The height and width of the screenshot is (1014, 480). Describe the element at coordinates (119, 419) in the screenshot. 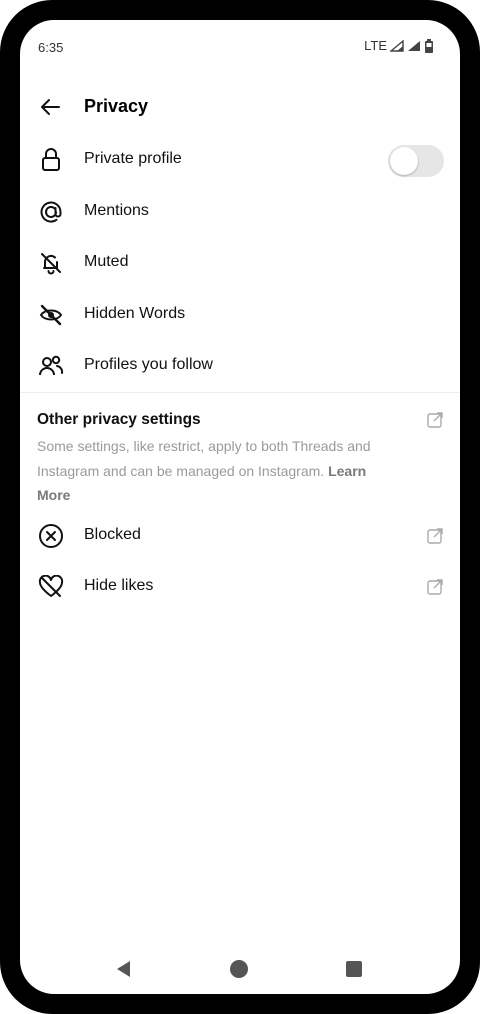

I see `other-privacy-heading: Other privacy settings` at that location.